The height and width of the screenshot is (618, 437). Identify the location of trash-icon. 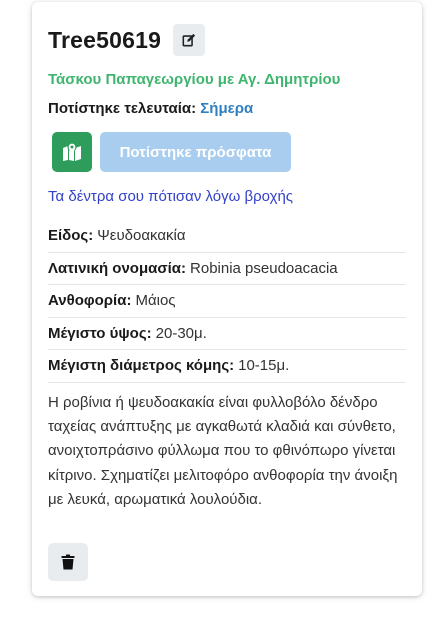
(68, 562).